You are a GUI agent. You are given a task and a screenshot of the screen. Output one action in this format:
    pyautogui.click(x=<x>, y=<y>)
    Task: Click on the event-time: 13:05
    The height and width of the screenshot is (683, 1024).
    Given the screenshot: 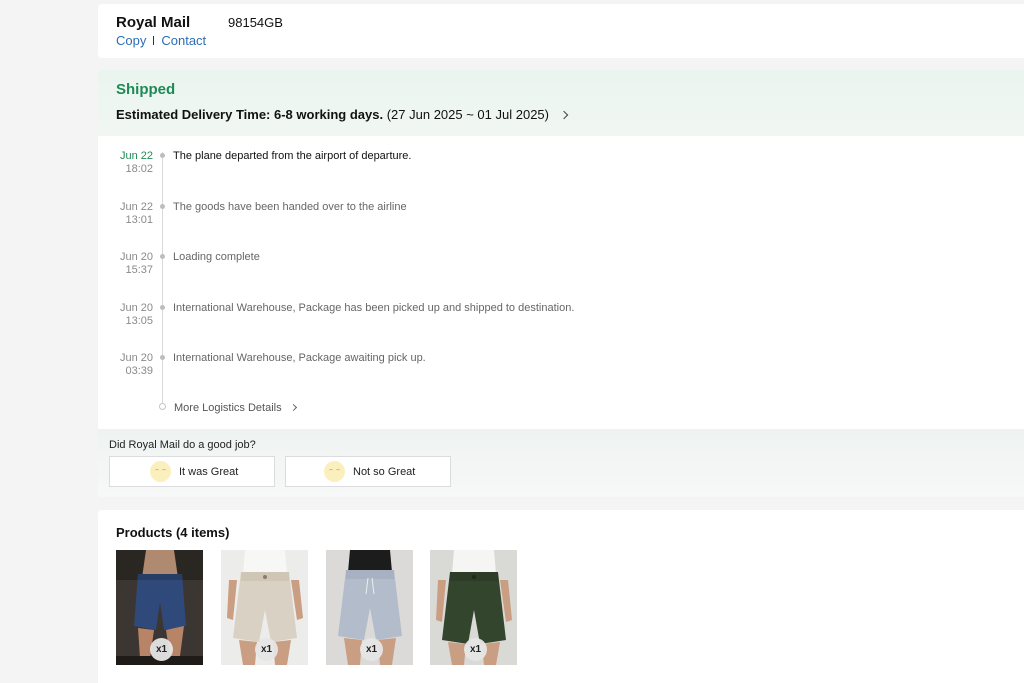 What is the action you would take?
    pyautogui.click(x=139, y=321)
    